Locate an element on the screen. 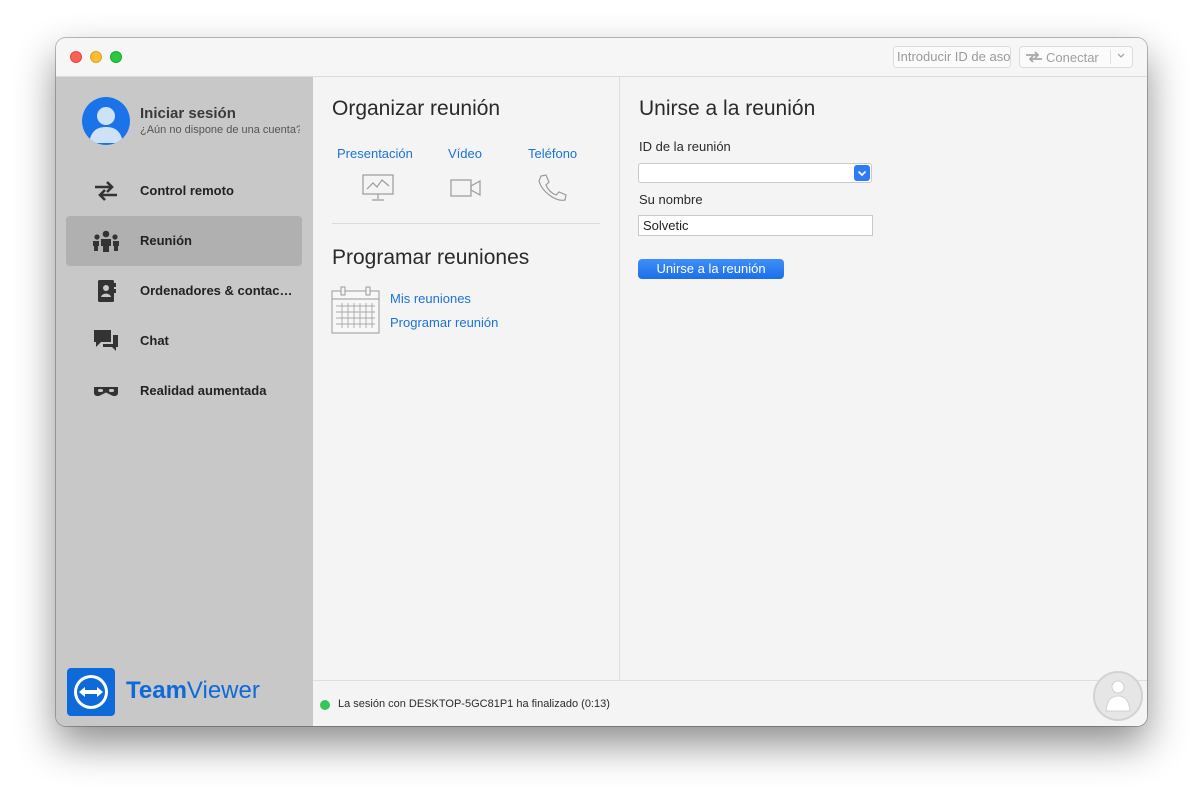 The width and height of the screenshot is (1203, 801). status-indicator is located at coordinates (325, 705).